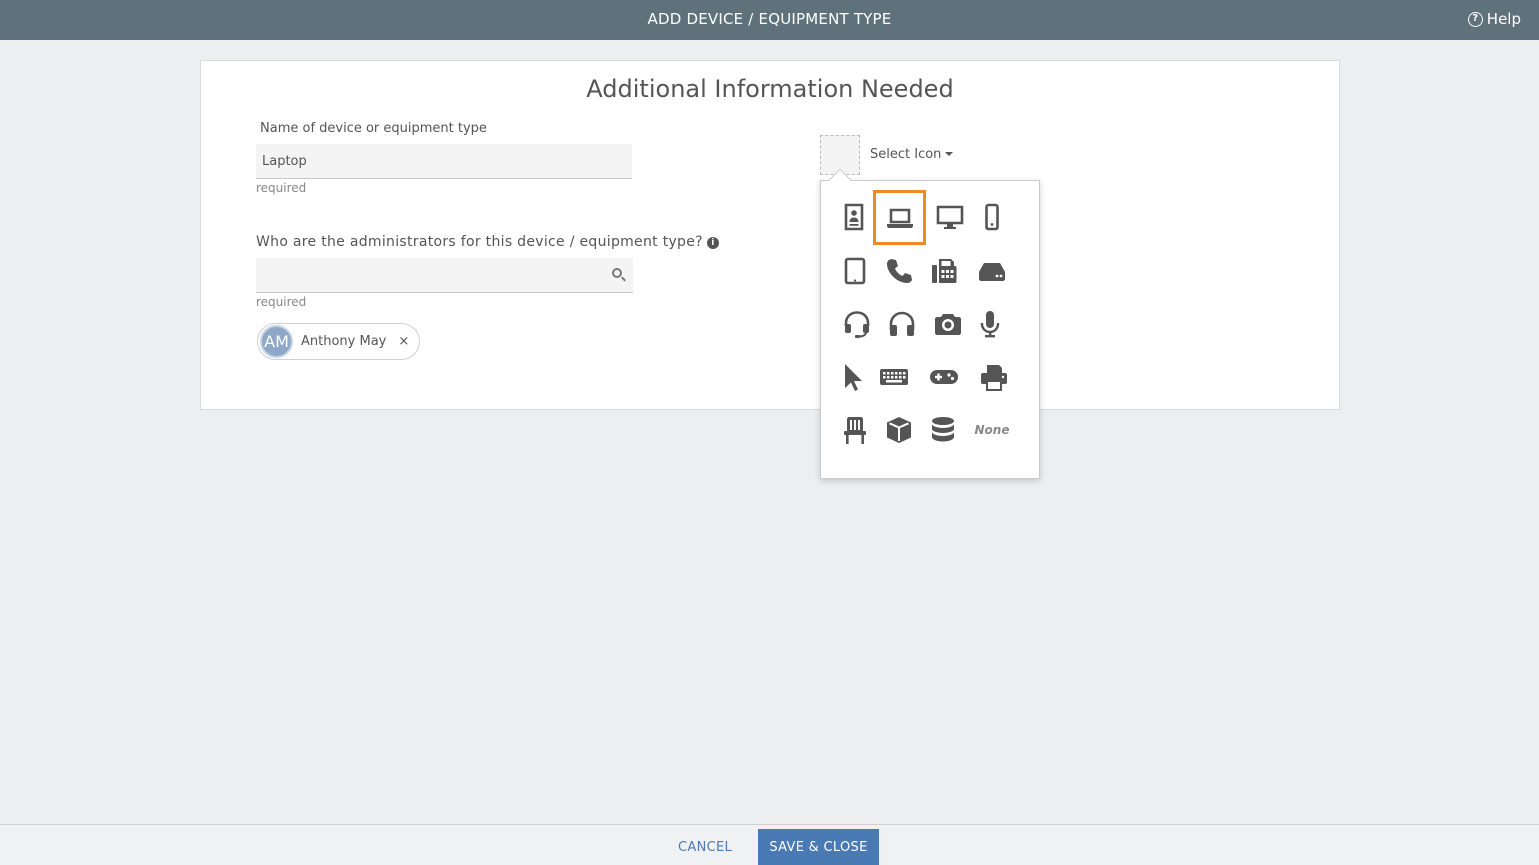 The height and width of the screenshot is (865, 1539). I want to click on headphones-icon, so click(902, 324).